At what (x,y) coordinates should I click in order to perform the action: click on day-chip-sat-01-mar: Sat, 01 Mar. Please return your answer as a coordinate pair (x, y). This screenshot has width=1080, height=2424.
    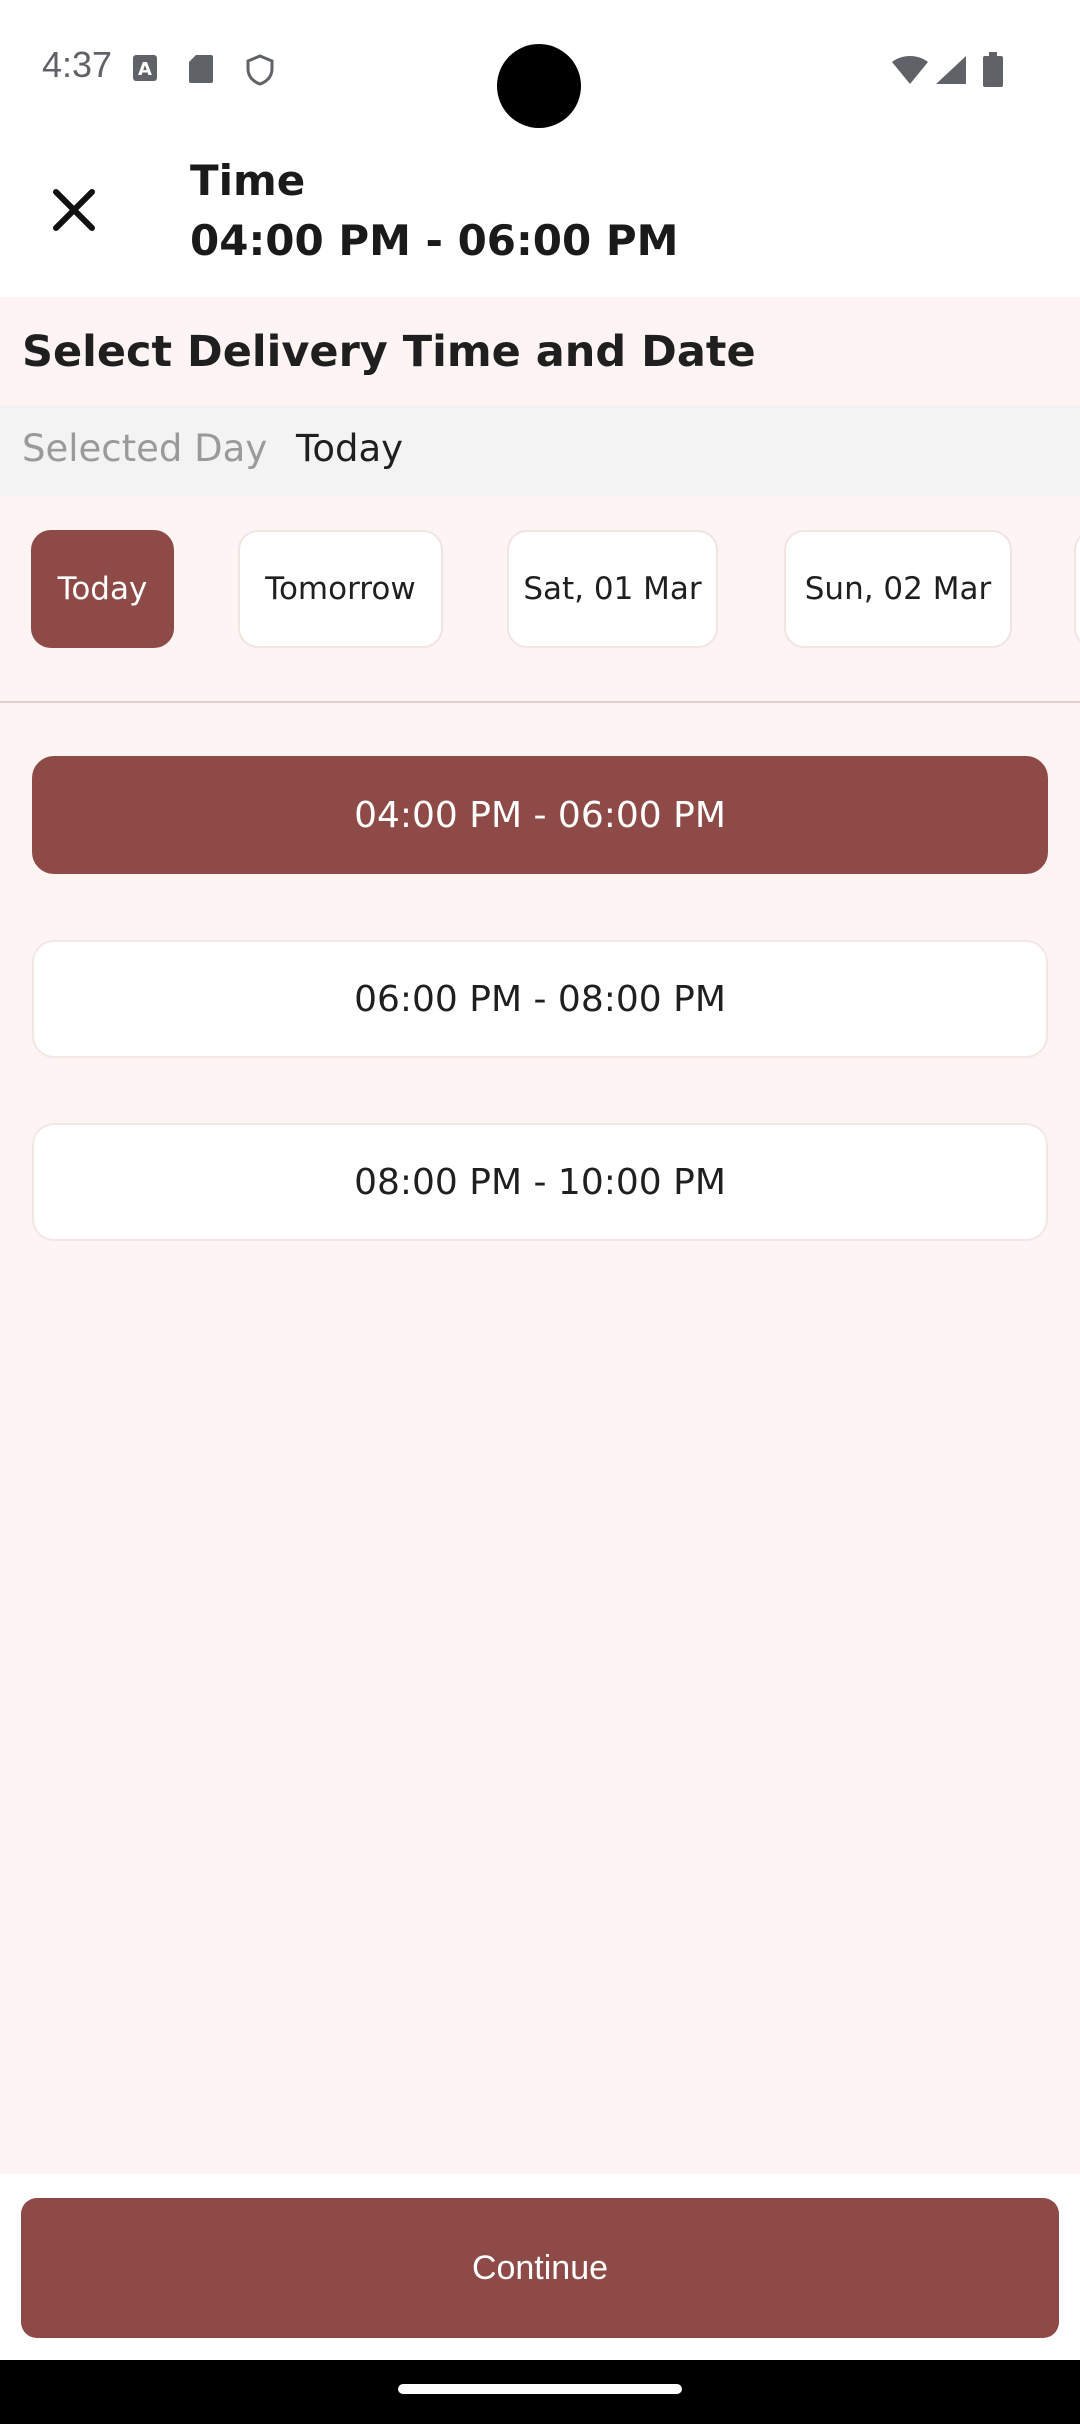
    Looking at the image, I should click on (612, 589).